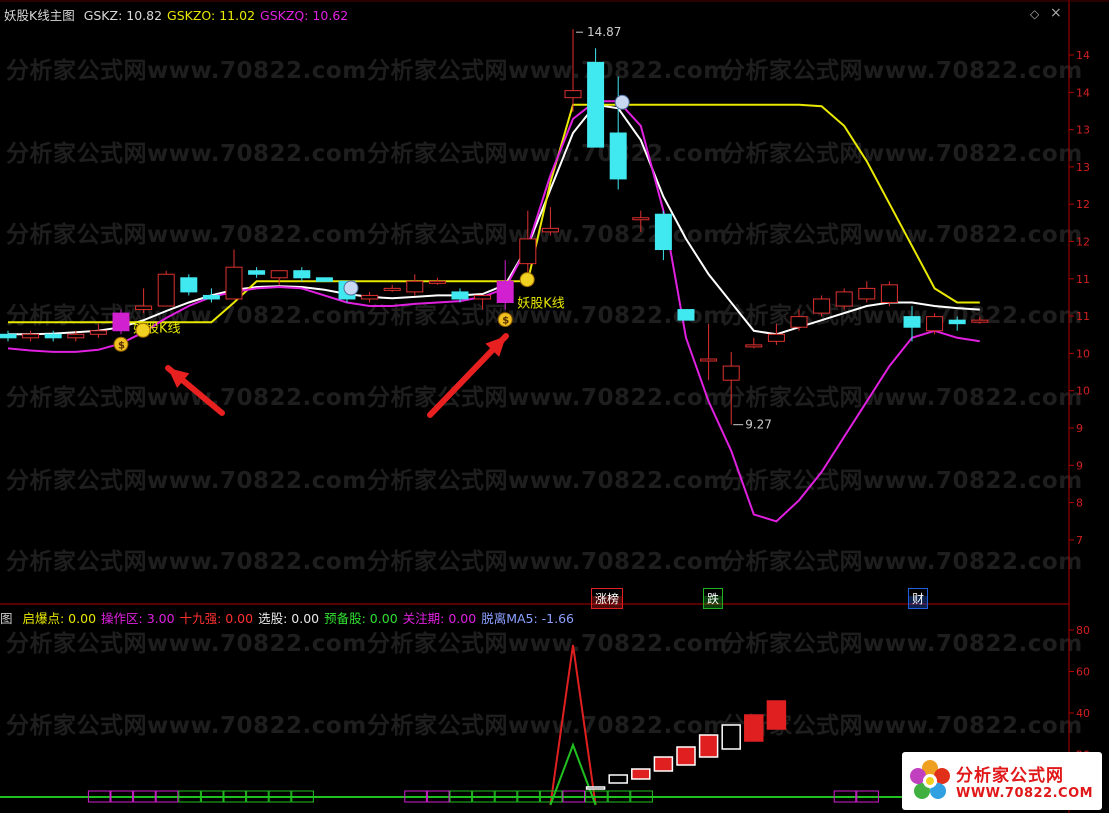 Image resolution: width=1109 pixels, height=813 pixels. I want to click on indicator-item: GSKZQ: 10.62, so click(304, 15).